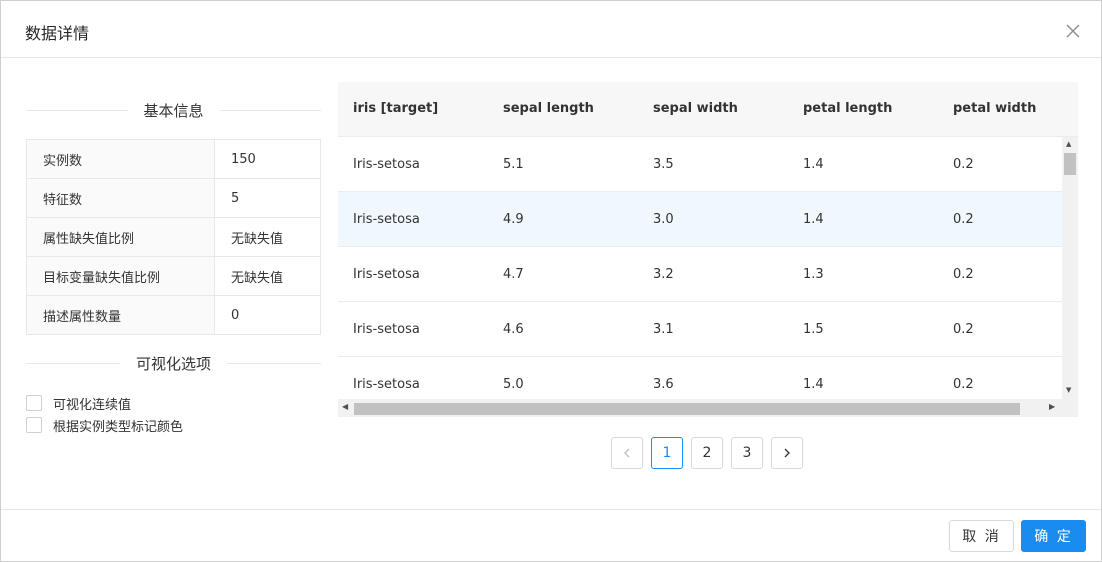 This screenshot has height=562, width=1102. Describe the element at coordinates (695, 108) in the screenshot. I see `column-header: sepal width` at that location.